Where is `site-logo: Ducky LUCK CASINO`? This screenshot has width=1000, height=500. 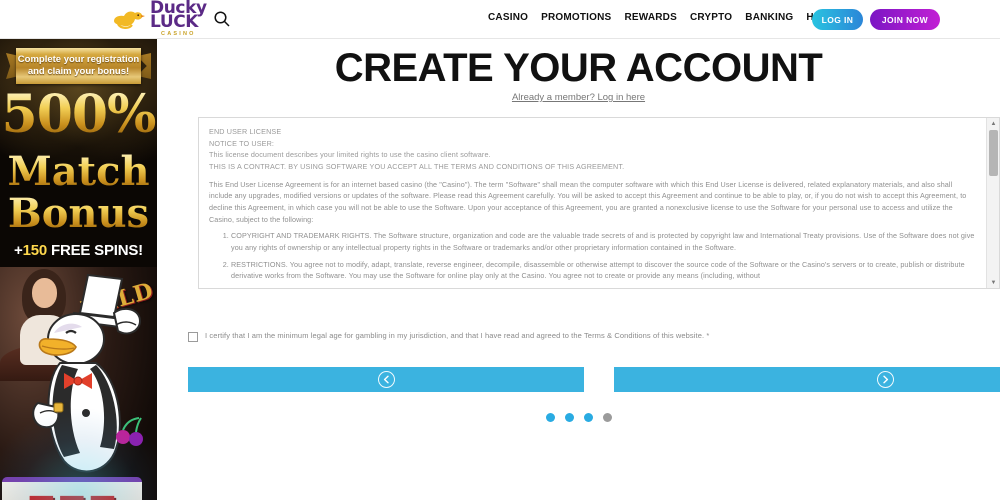
site-logo: Ducky LUCK CASINO is located at coordinates (158, 18).